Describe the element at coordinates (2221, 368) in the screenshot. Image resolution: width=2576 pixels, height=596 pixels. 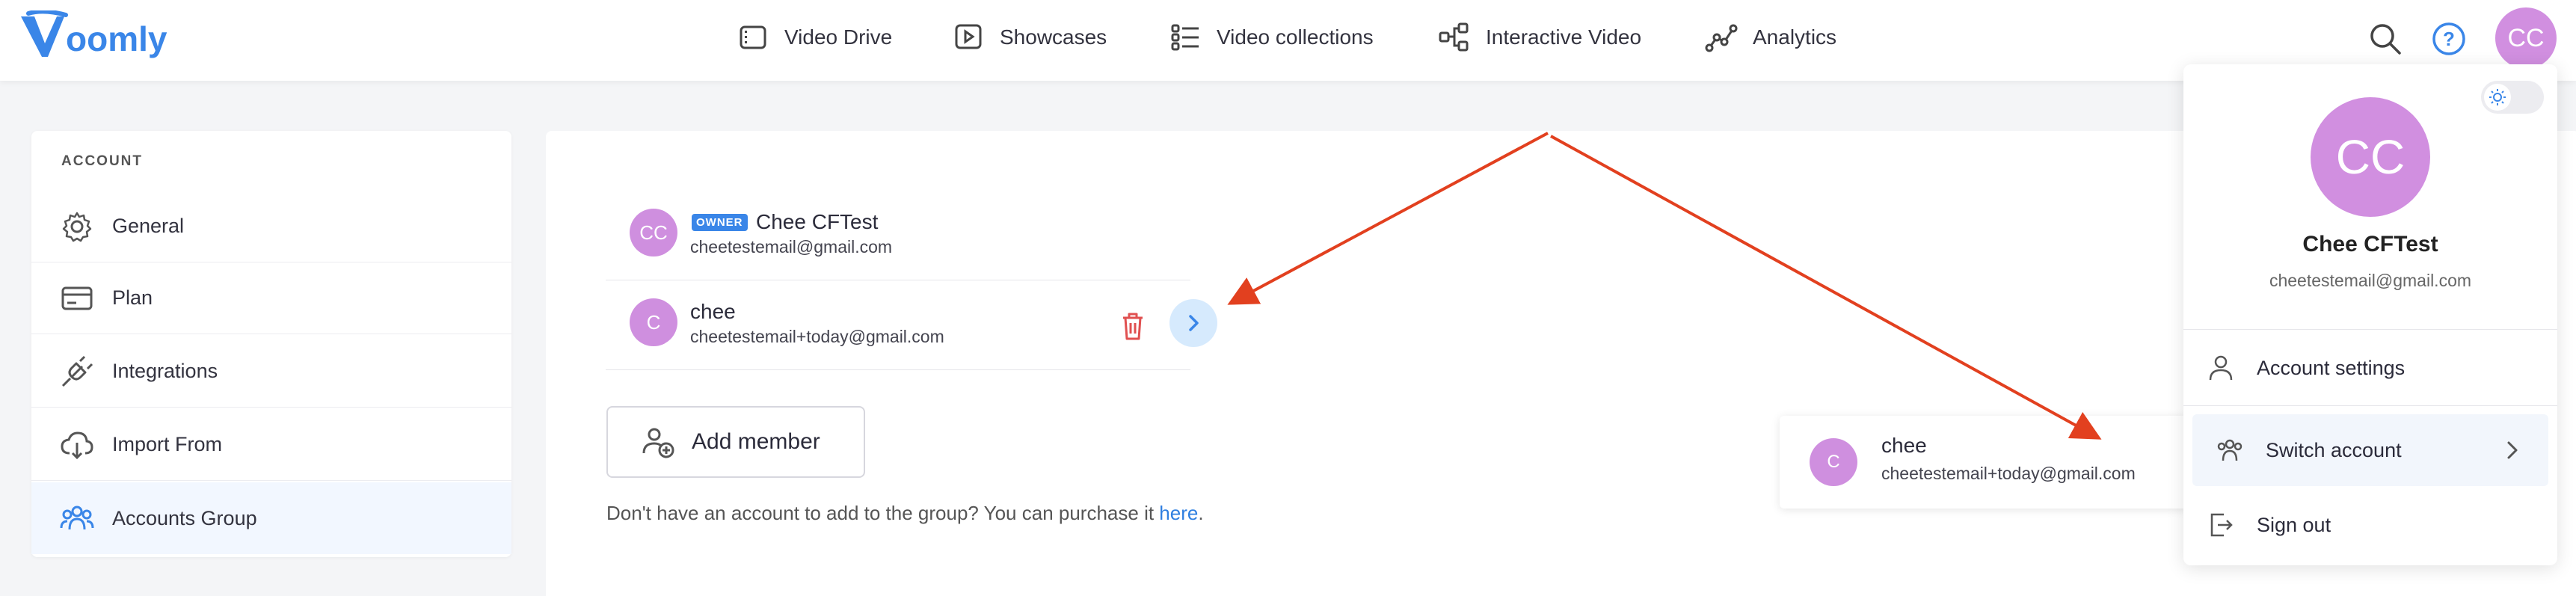
I see `user-icon` at that location.